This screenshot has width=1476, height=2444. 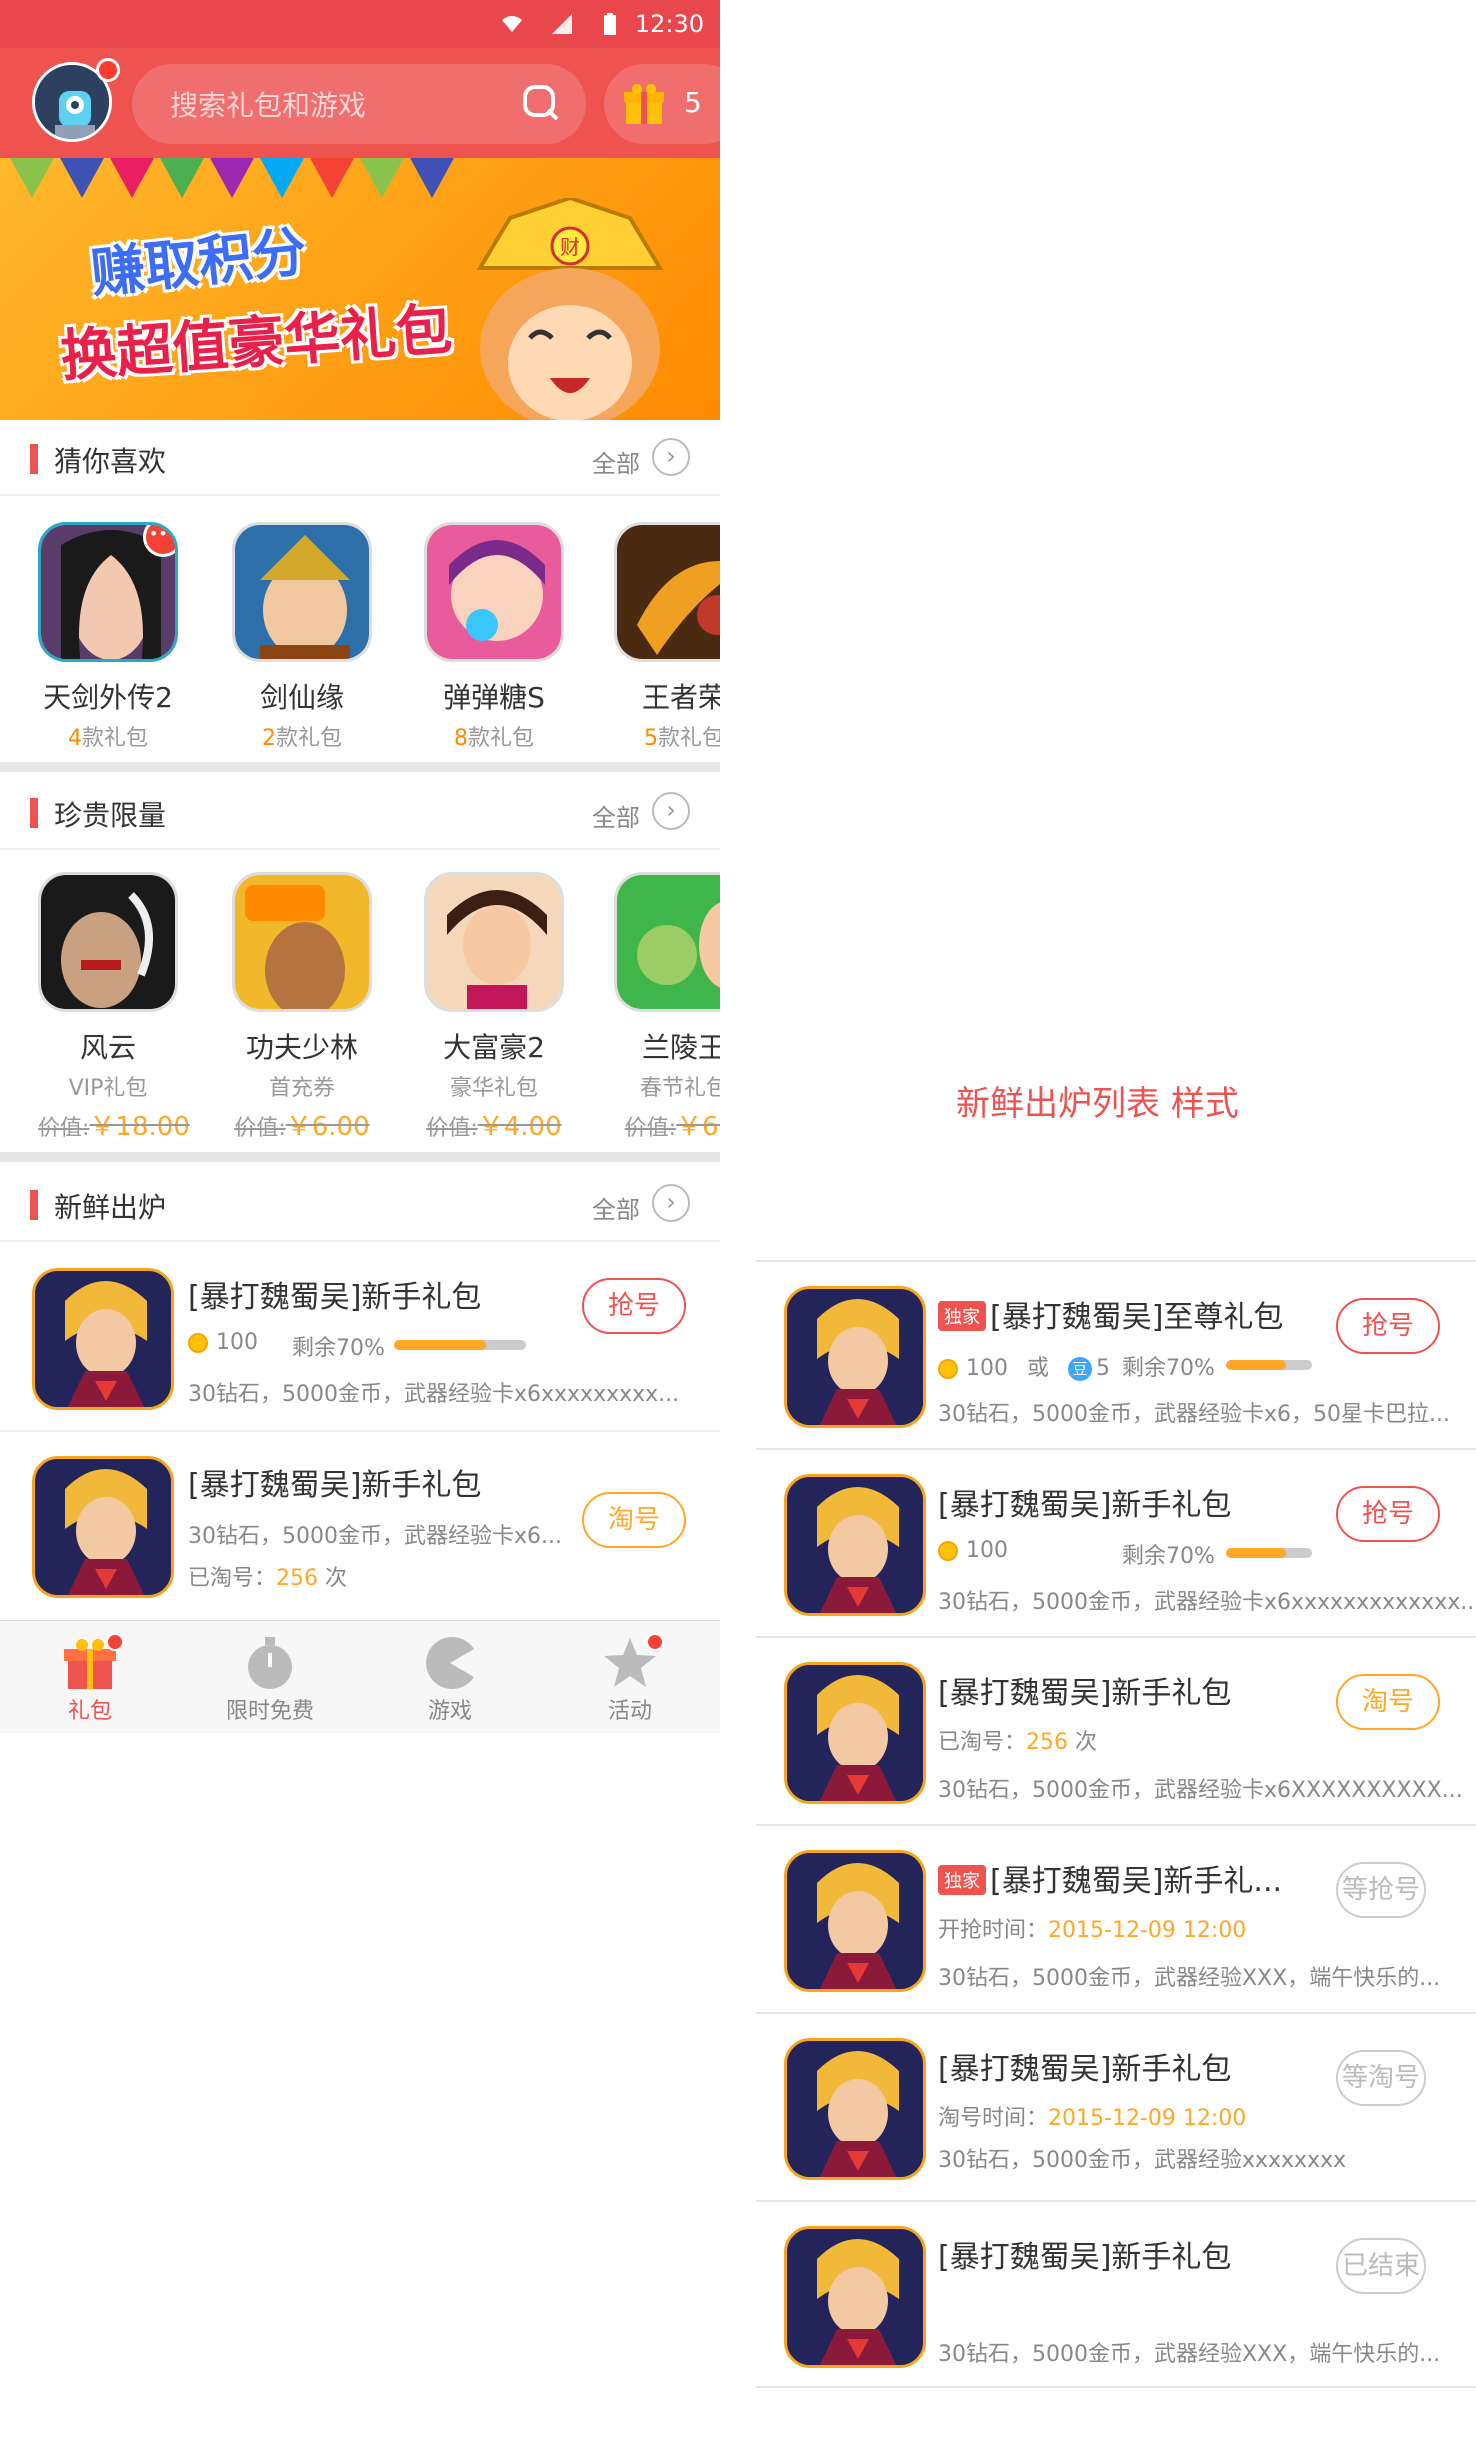 What do you see at coordinates (562, 24) in the screenshot?
I see `signal-icon` at bounding box center [562, 24].